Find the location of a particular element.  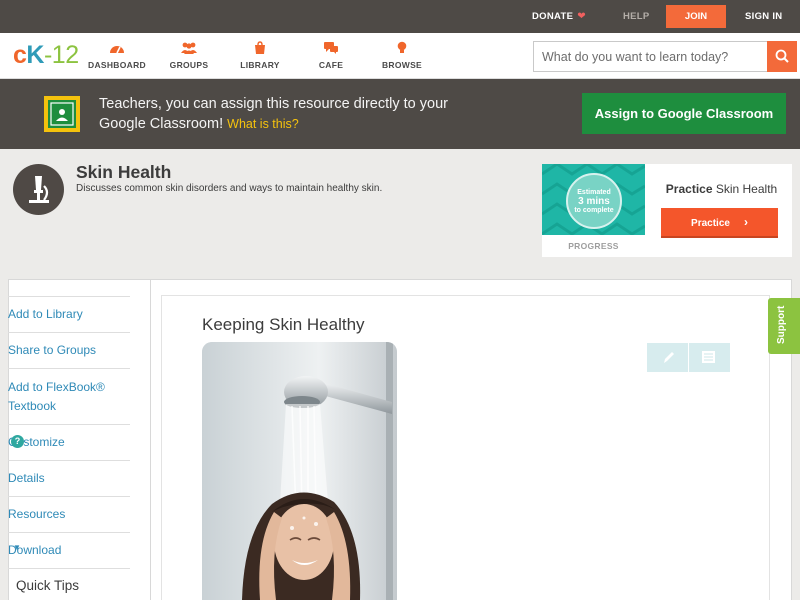

assign-to-classroom-button: Assign to Google Classroom is located at coordinates (684, 113).